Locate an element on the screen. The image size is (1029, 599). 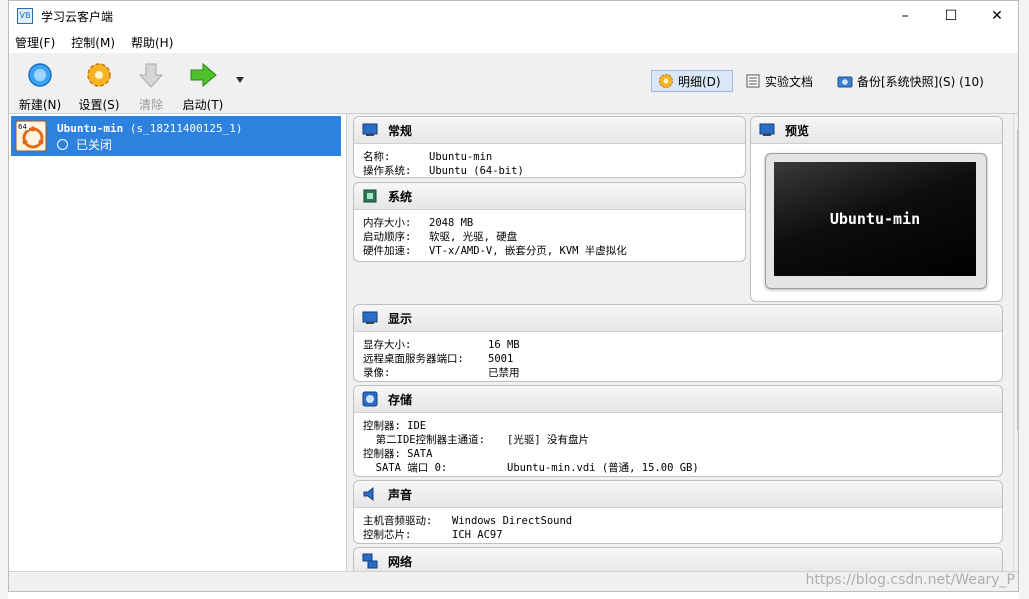
storage-row: 第二IDE控制器主通道: [光驱] 没有盘片 is located at coordinates (678, 440).